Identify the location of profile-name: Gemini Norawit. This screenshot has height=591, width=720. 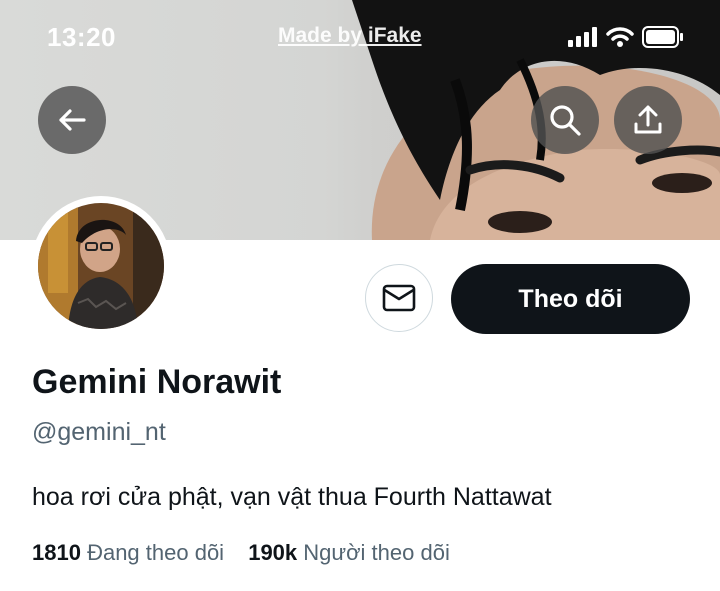
(157, 382).